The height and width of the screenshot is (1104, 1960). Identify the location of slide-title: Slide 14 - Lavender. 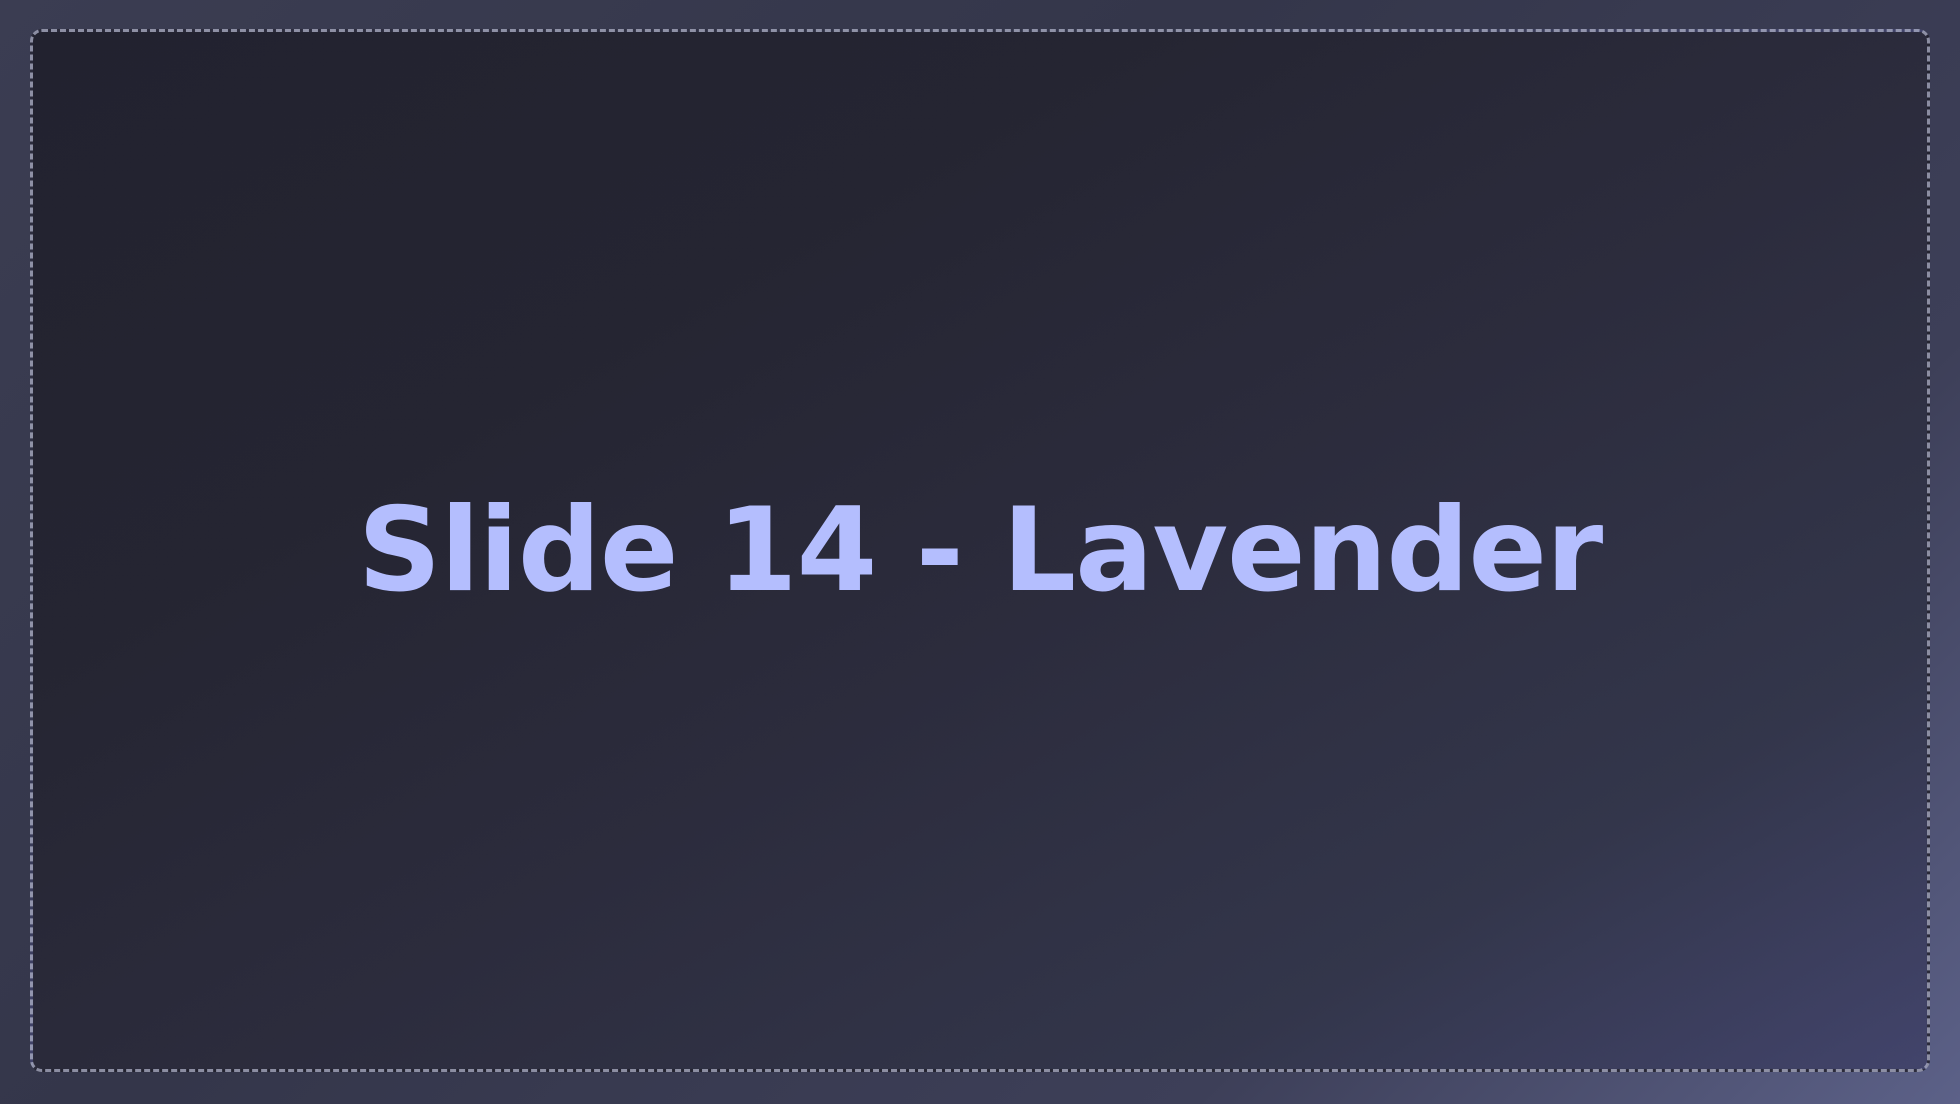
(980, 550).